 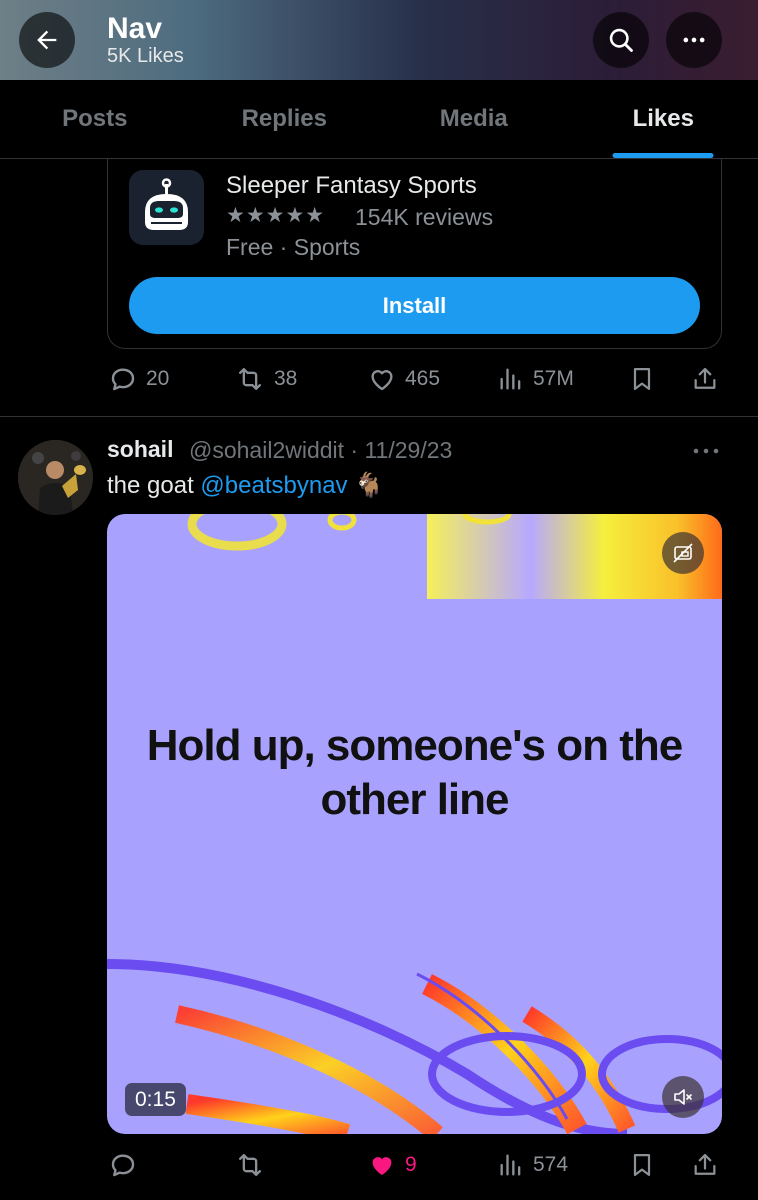 What do you see at coordinates (553, 378) in the screenshot?
I see `views-count: 57M` at bounding box center [553, 378].